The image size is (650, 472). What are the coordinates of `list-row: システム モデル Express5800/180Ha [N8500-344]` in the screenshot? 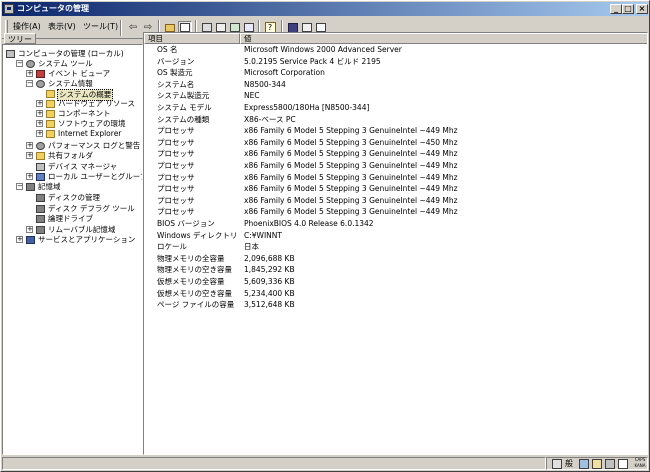 It's located at (394, 107).